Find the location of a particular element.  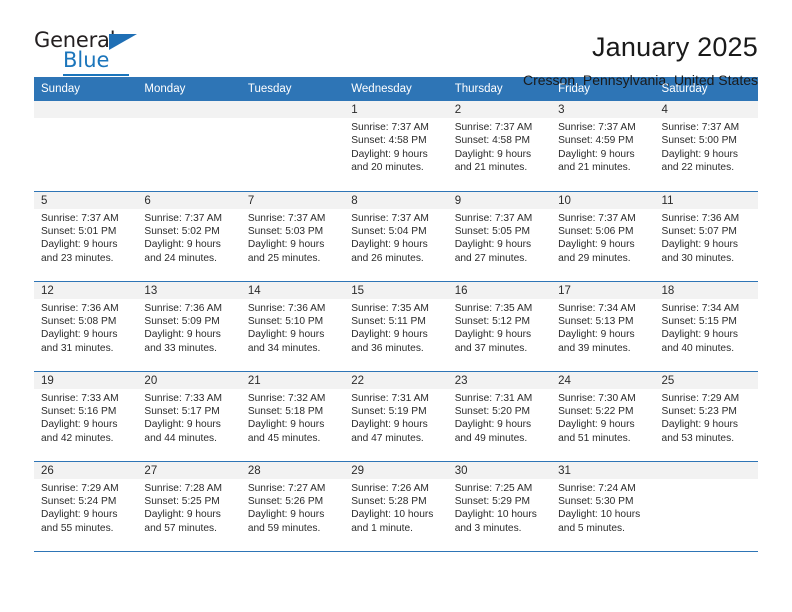

day-number: 14 is located at coordinates (292, 290).